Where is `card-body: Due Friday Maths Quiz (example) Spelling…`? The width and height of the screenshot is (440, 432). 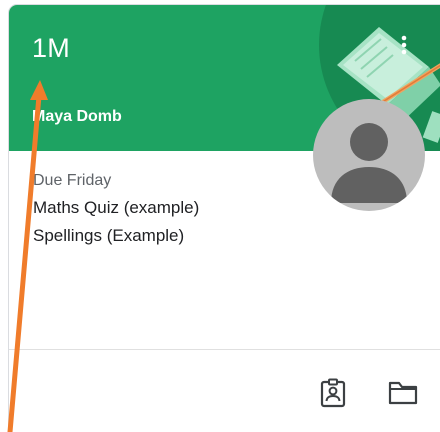
card-body: Due Friday Maths Quiz (example) Spelling… is located at coordinates (116, 212).